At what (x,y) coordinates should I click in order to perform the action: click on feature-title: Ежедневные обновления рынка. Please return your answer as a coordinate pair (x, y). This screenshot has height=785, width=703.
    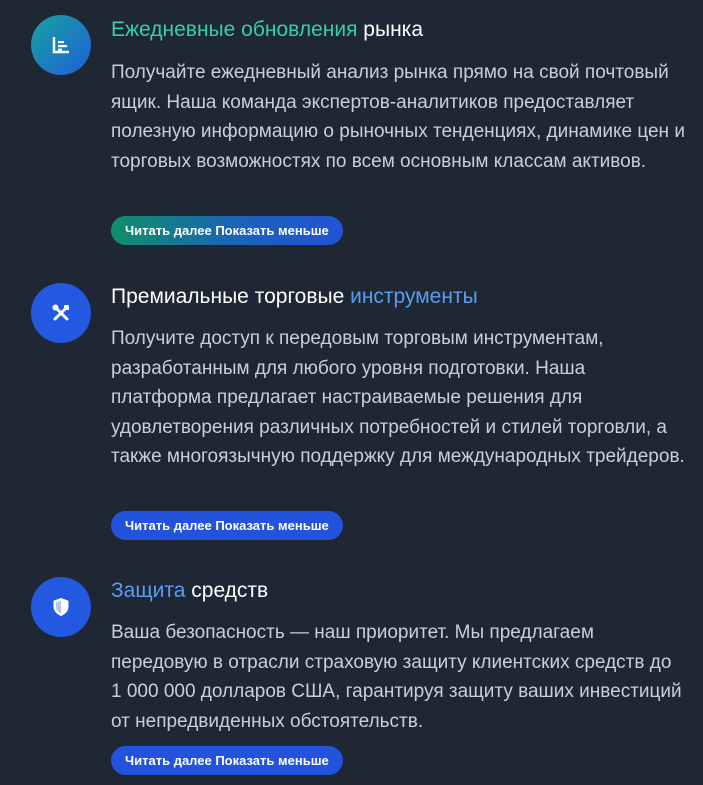
    Looking at the image, I should click on (267, 30).